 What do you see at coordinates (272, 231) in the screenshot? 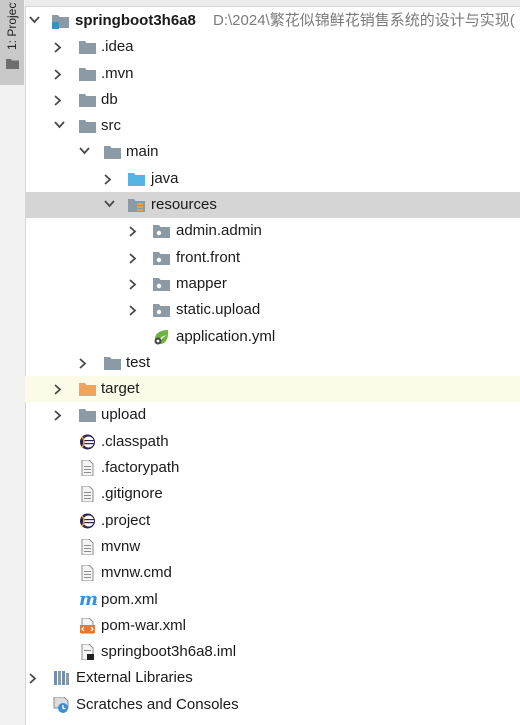
I see `tree-row: admin.admin` at bounding box center [272, 231].